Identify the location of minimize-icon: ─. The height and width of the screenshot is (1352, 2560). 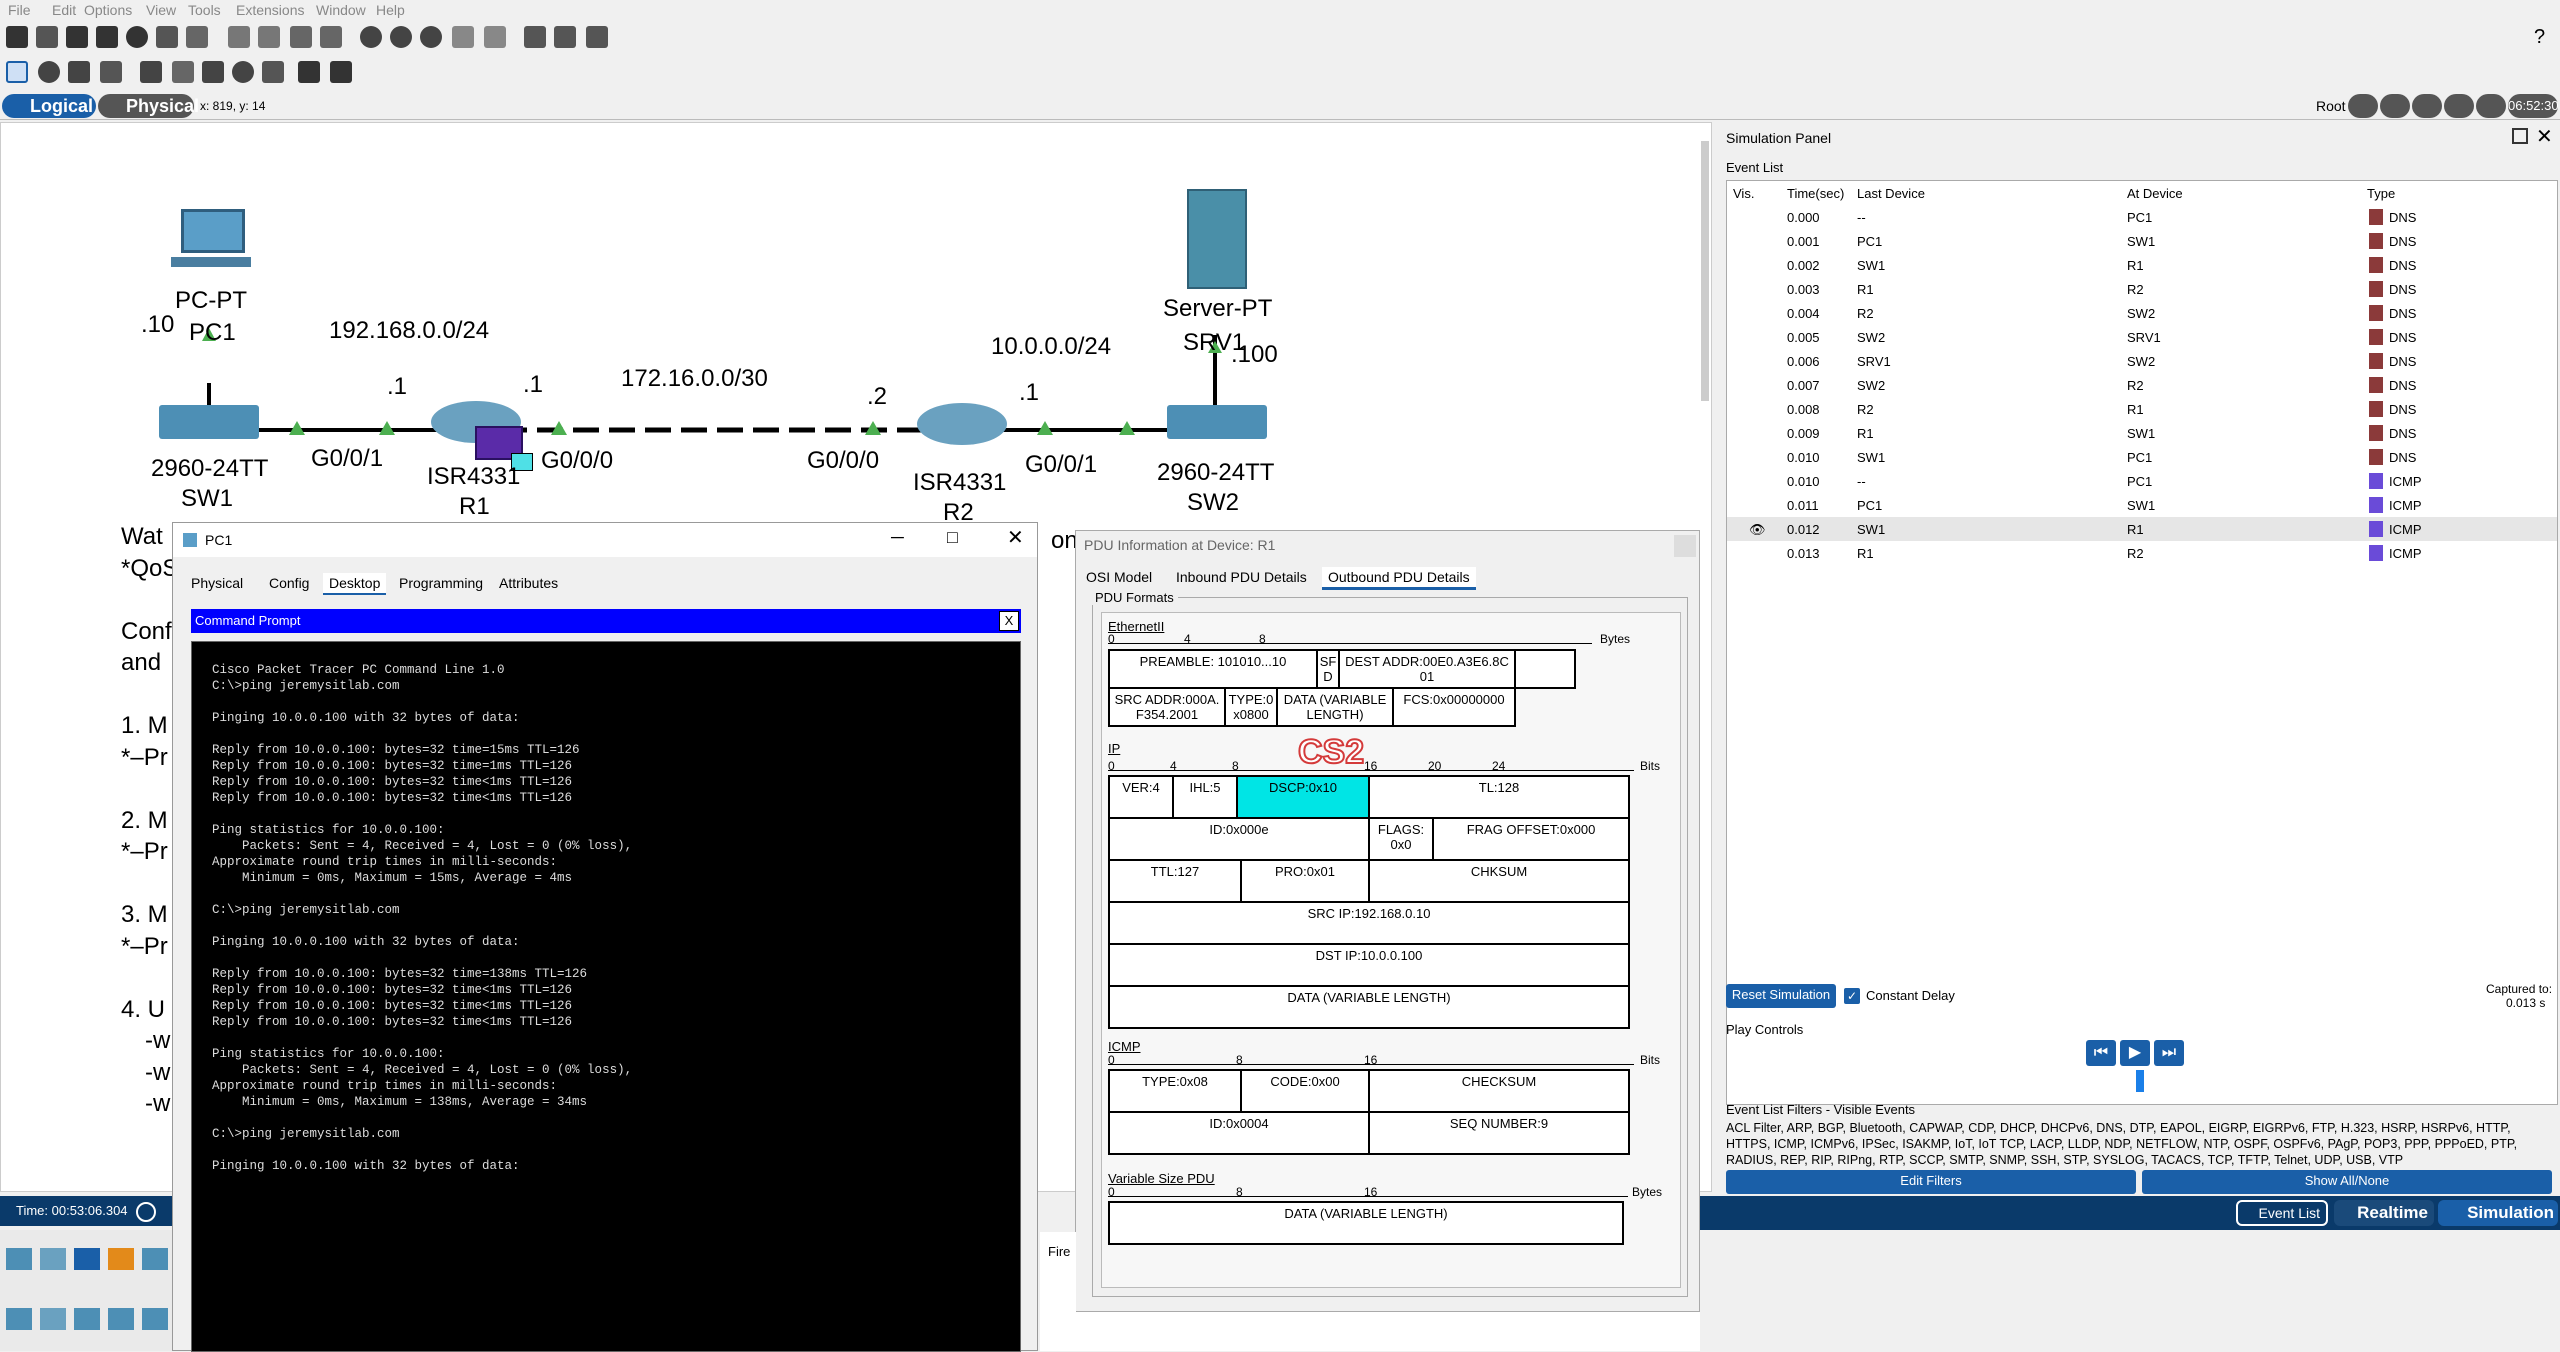
(897, 537).